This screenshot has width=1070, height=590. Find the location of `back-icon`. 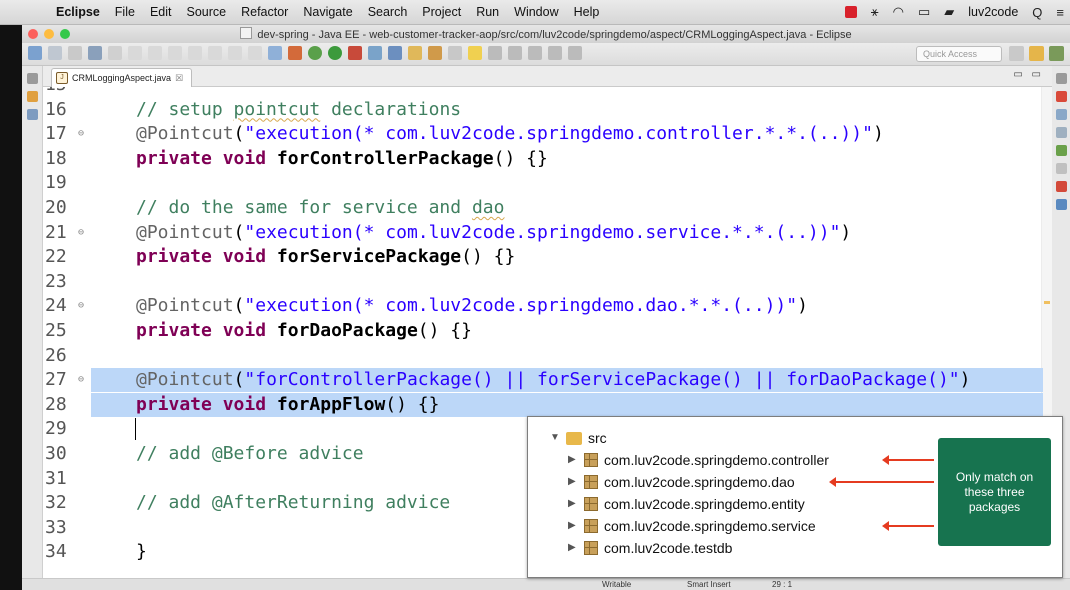

back-icon is located at coordinates (555, 53).